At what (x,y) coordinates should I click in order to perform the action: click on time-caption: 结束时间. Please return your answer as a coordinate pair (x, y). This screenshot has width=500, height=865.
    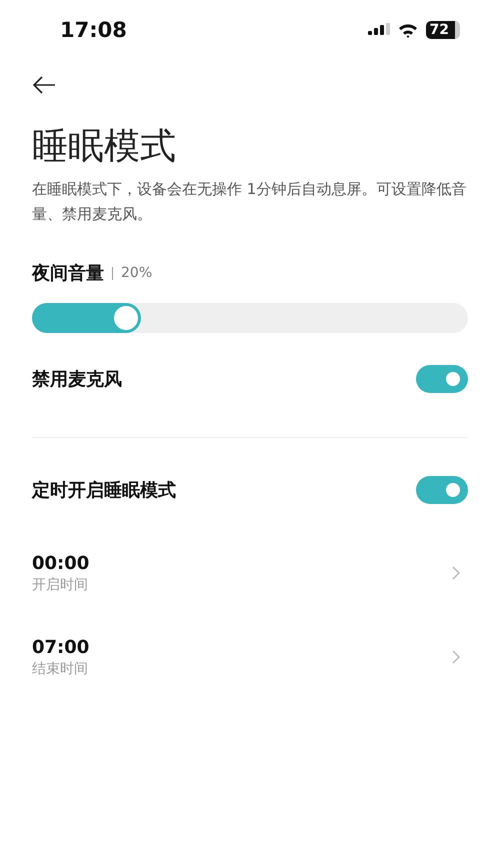
    Looking at the image, I should click on (60, 669).